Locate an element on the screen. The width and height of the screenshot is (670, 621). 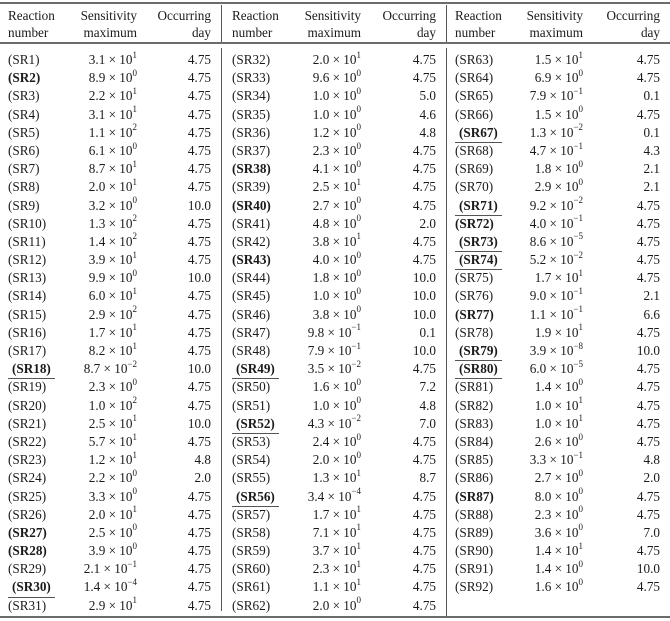
sensitivity-maximum: 2.0 × 100 is located at coordinates (301, 459).